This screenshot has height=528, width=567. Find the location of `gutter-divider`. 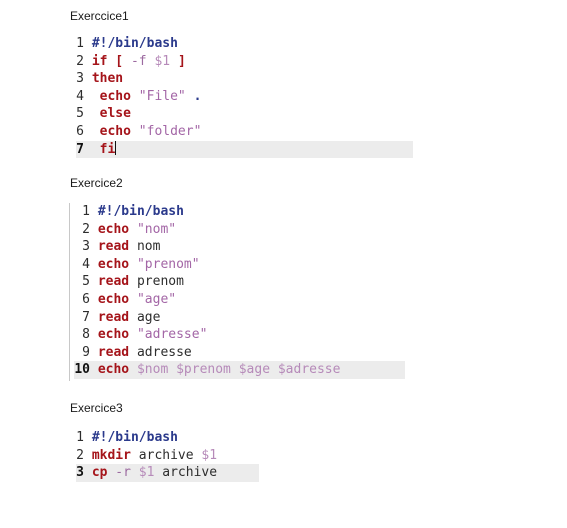

gutter-divider is located at coordinates (69, 292).